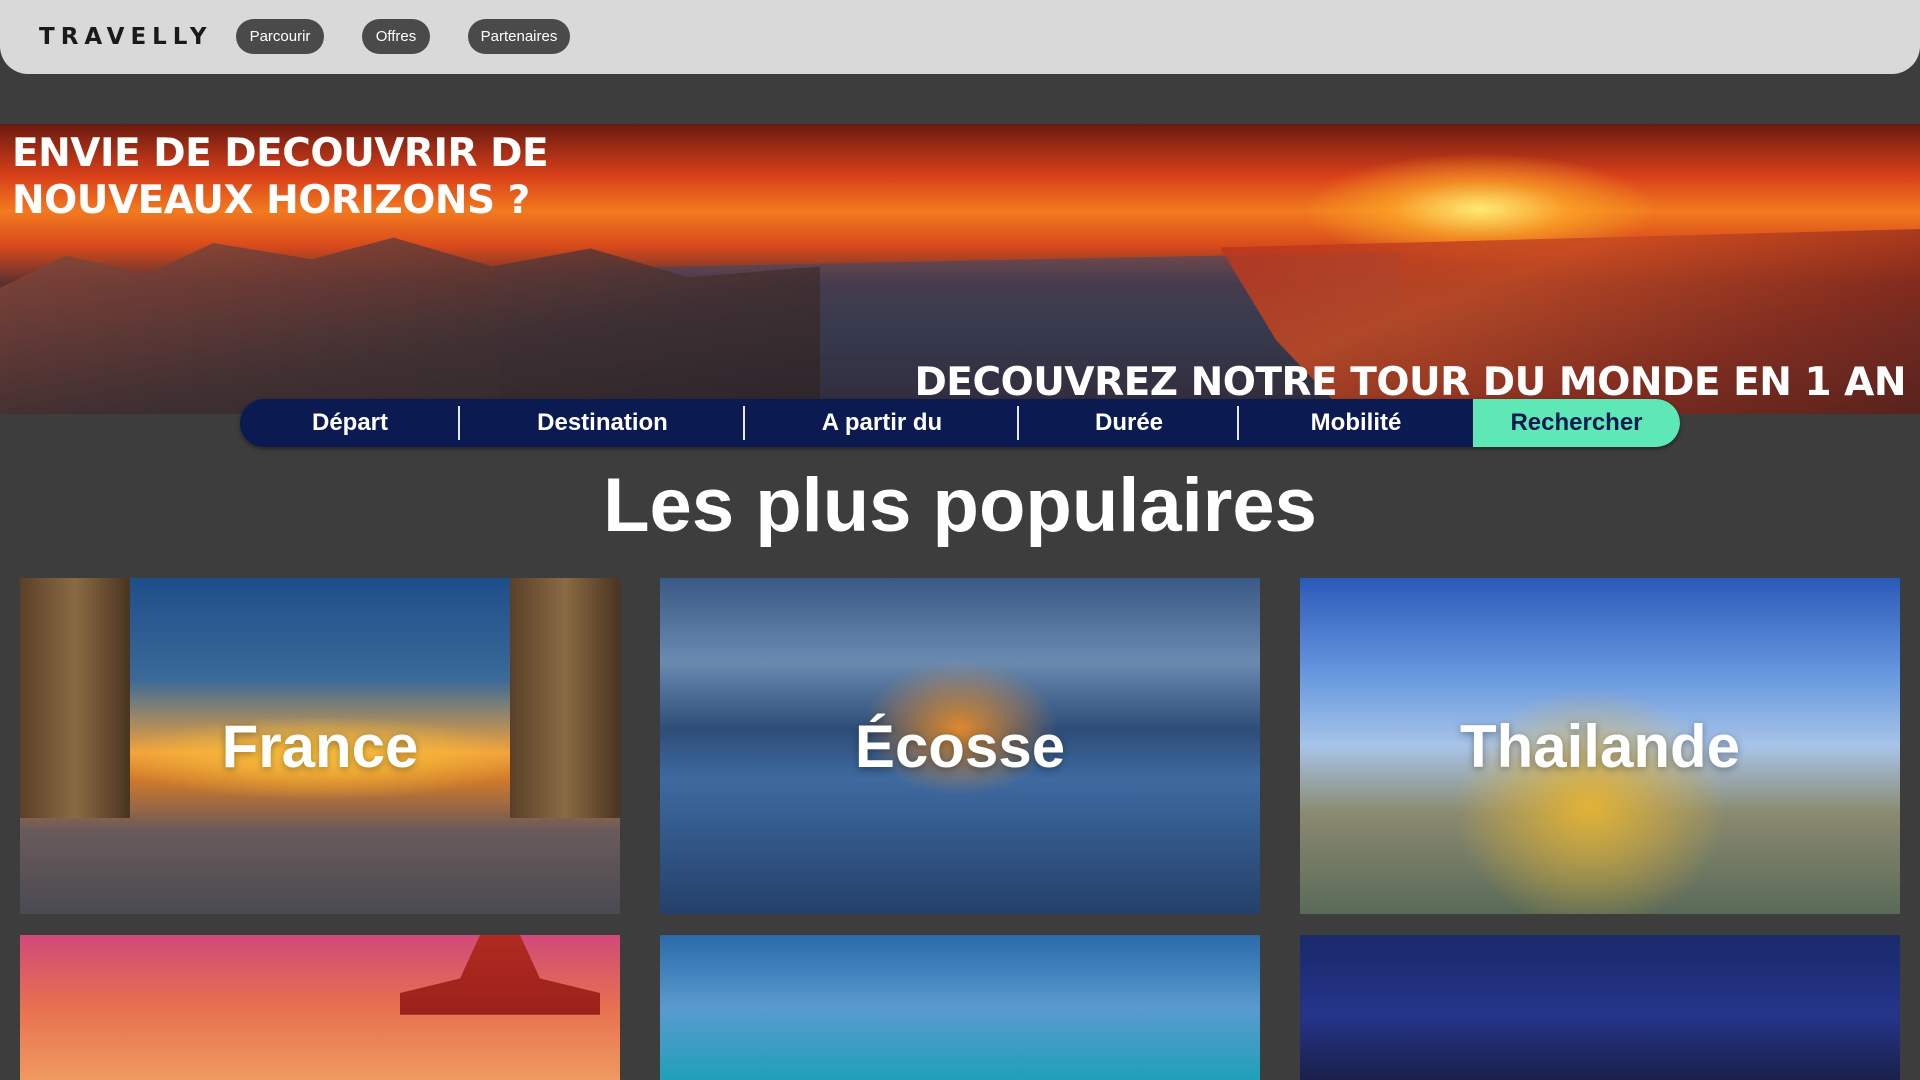  What do you see at coordinates (602, 423) in the screenshot?
I see `search-destination-field: Destination` at bounding box center [602, 423].